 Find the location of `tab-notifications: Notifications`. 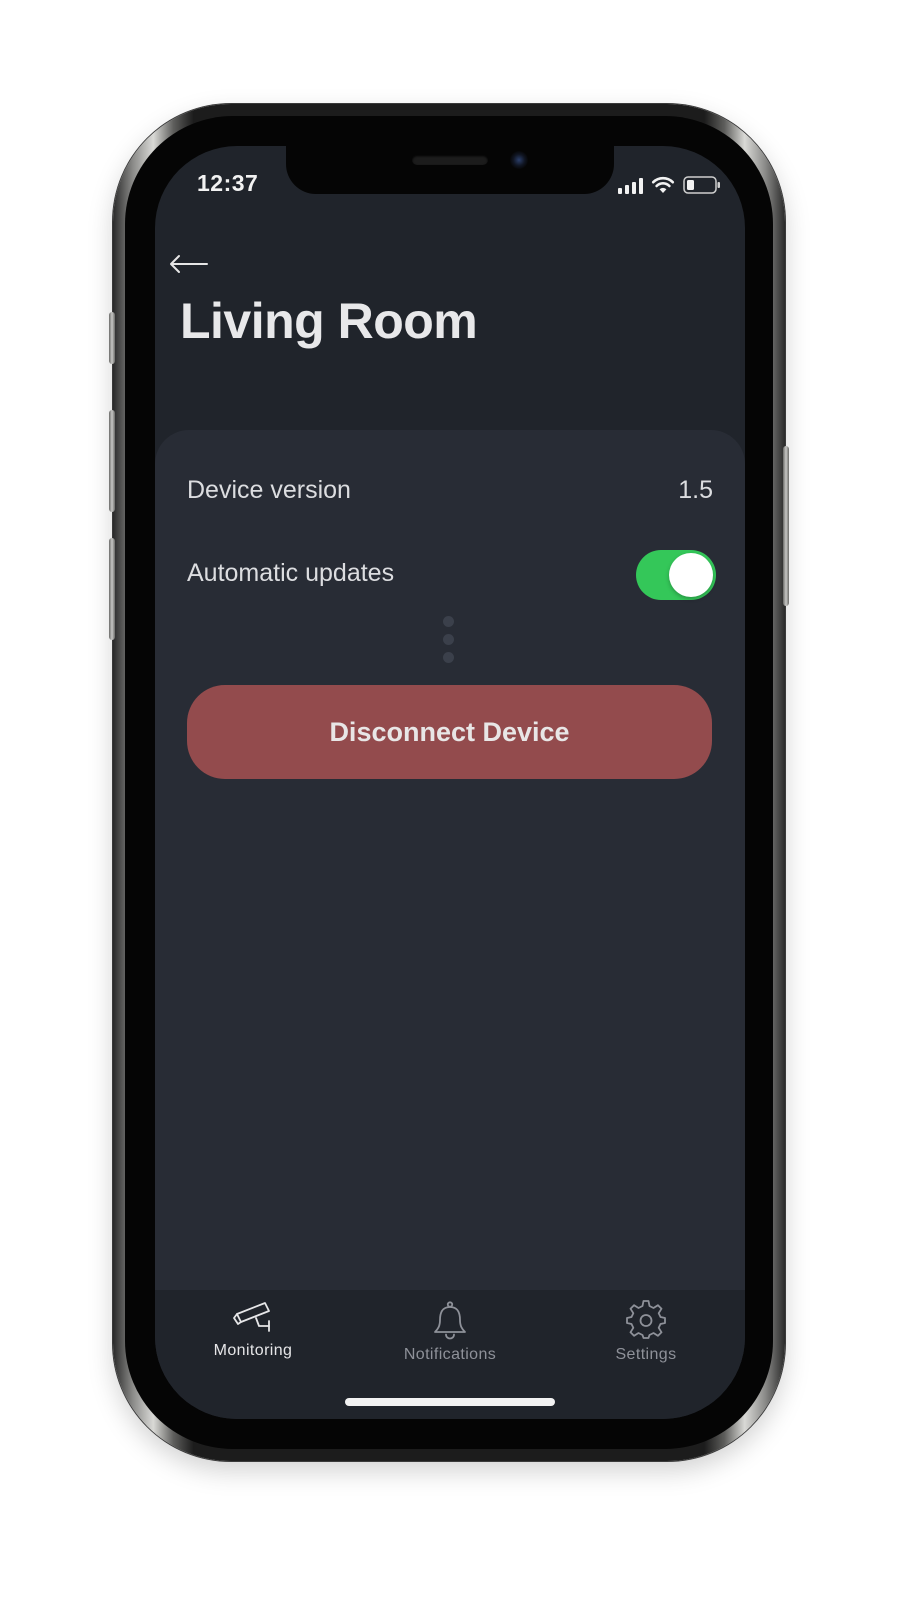

tab-notifications: Notifications is located at coordinates (450, 1332).